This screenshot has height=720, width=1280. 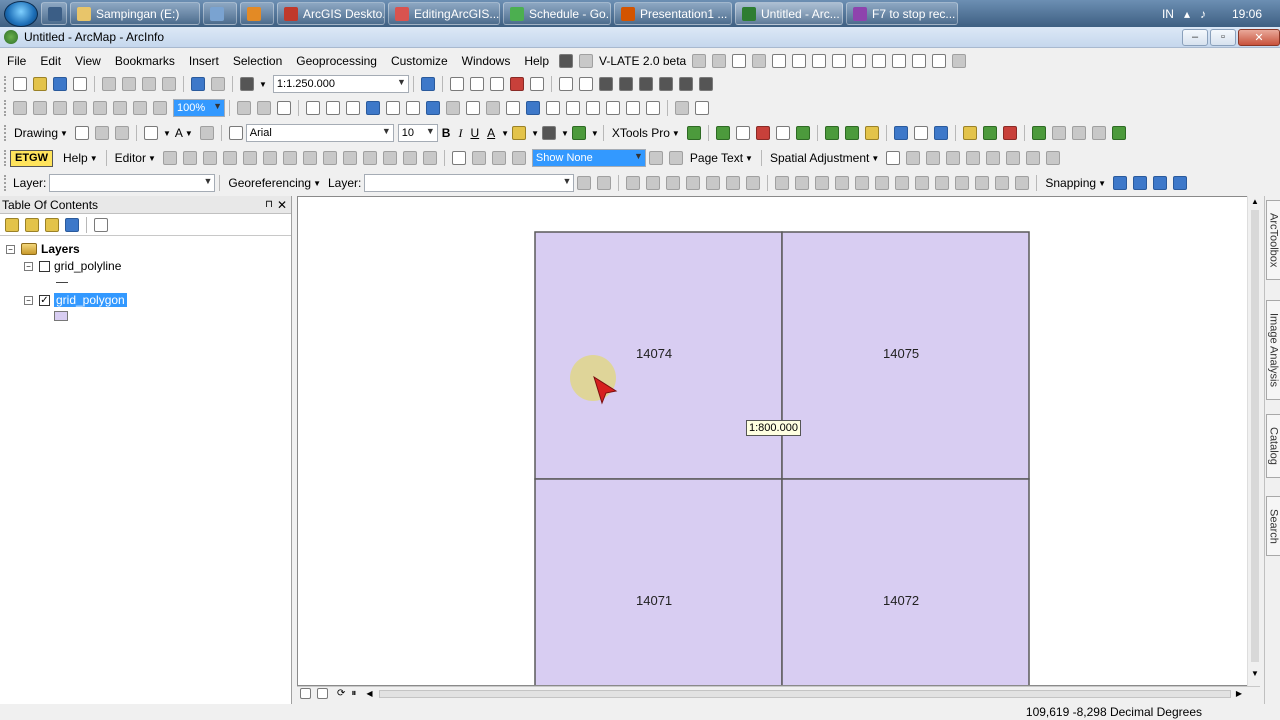 I want to click on arctoolbox-icon, so click(x=516, y=84).